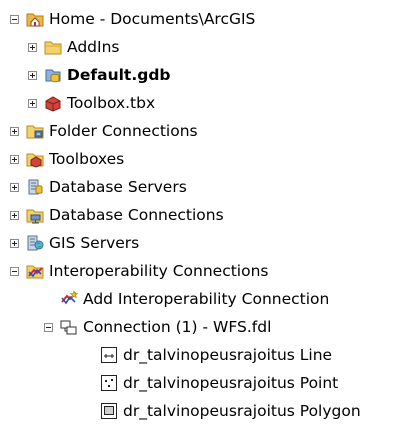 Image resolution: width=407 pixels, height=428 pixels. I want to click on tree-item-add-interoperability-connection: Add Interoperability Connection, so click(194, 299).